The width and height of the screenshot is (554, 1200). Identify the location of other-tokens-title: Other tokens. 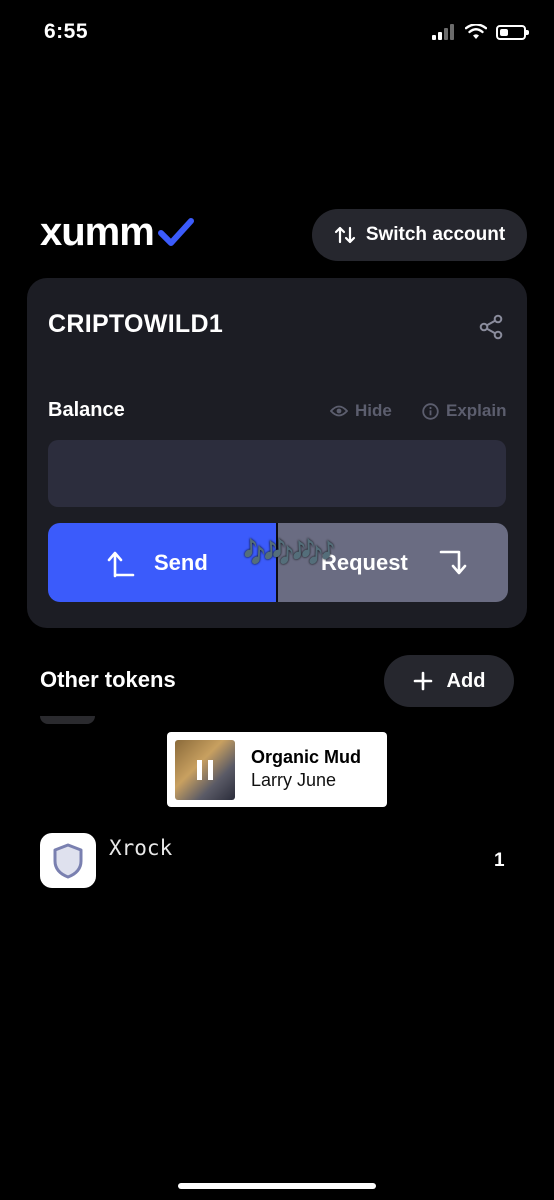
(108, 679).